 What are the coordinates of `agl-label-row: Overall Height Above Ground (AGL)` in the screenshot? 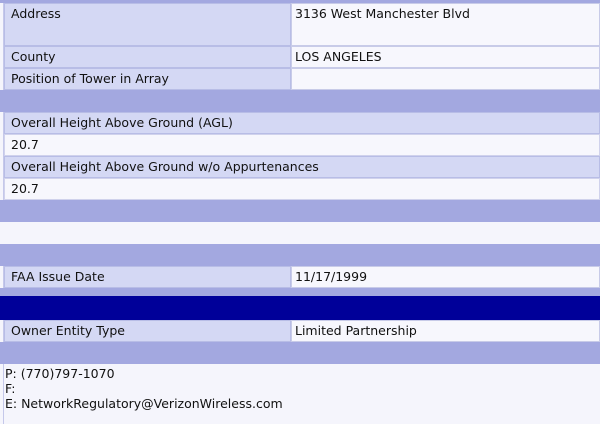 It's located at (300, 123).